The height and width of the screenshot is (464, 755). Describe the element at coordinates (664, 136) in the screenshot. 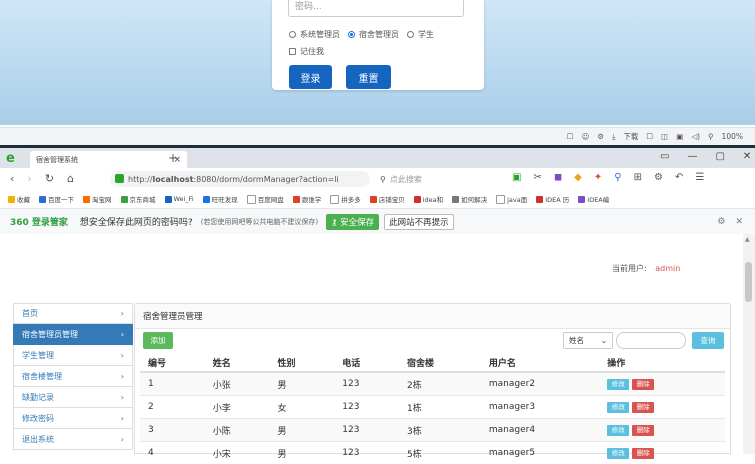

I see `tray-icon: ◫` at that location.